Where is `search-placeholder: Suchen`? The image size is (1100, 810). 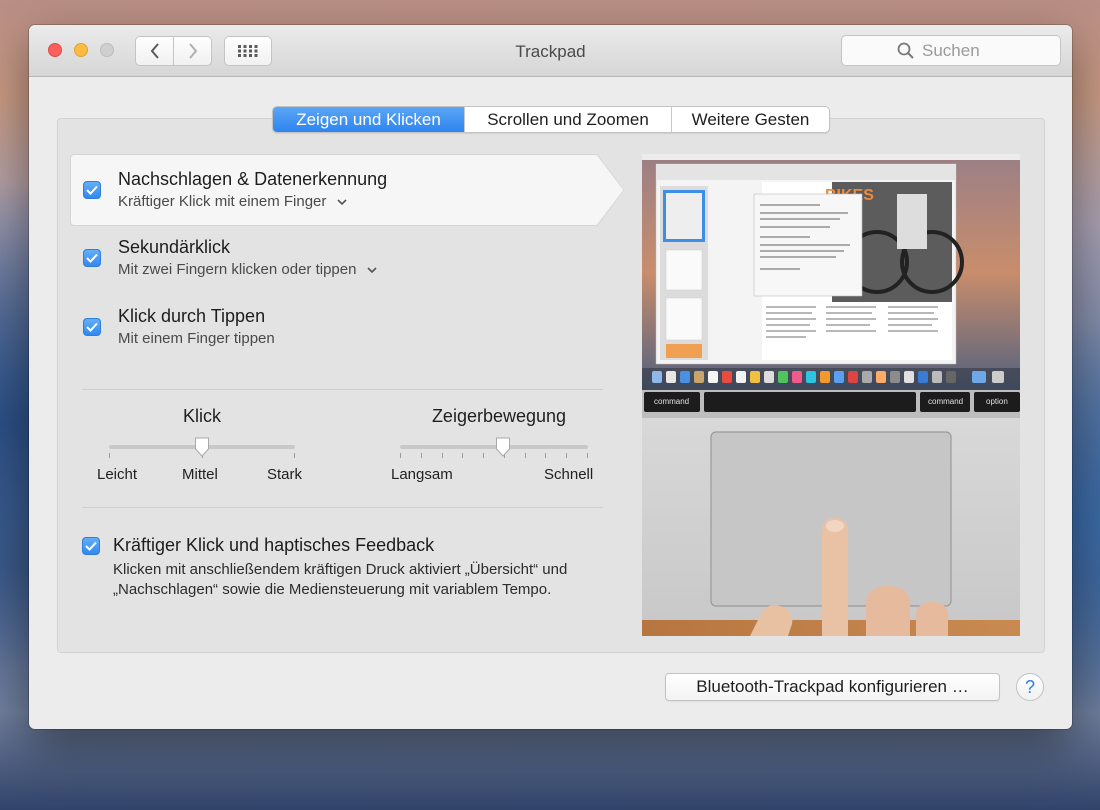 search-placeholder: Suchen is located at coordinates (951, 50).